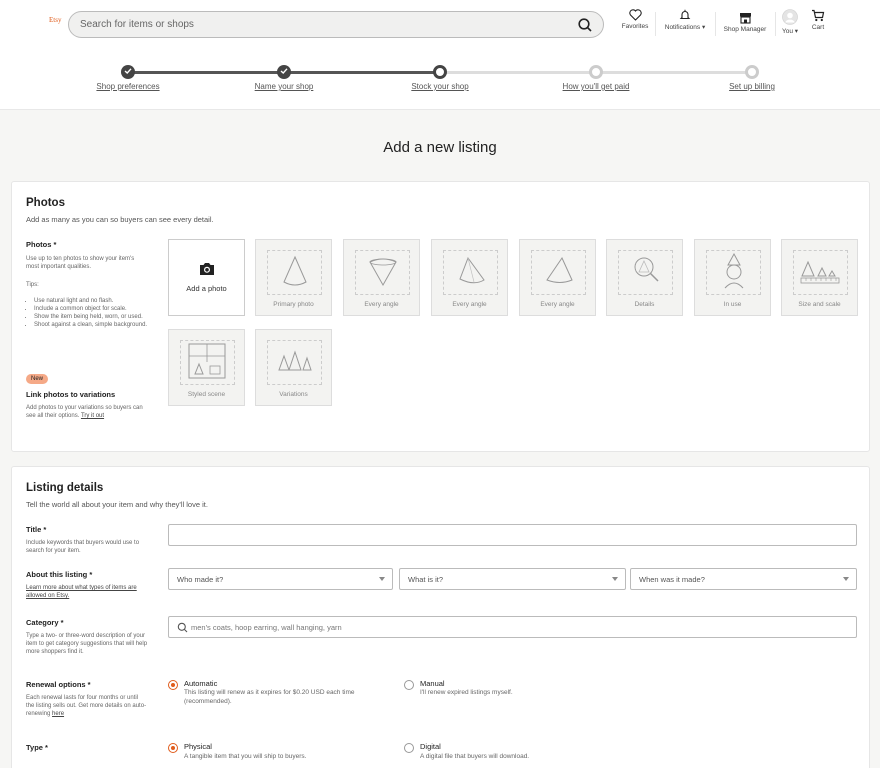  Describe the element at coordinates (818, 20) in the screenshot. I see `cart-button: Cart` at that location.